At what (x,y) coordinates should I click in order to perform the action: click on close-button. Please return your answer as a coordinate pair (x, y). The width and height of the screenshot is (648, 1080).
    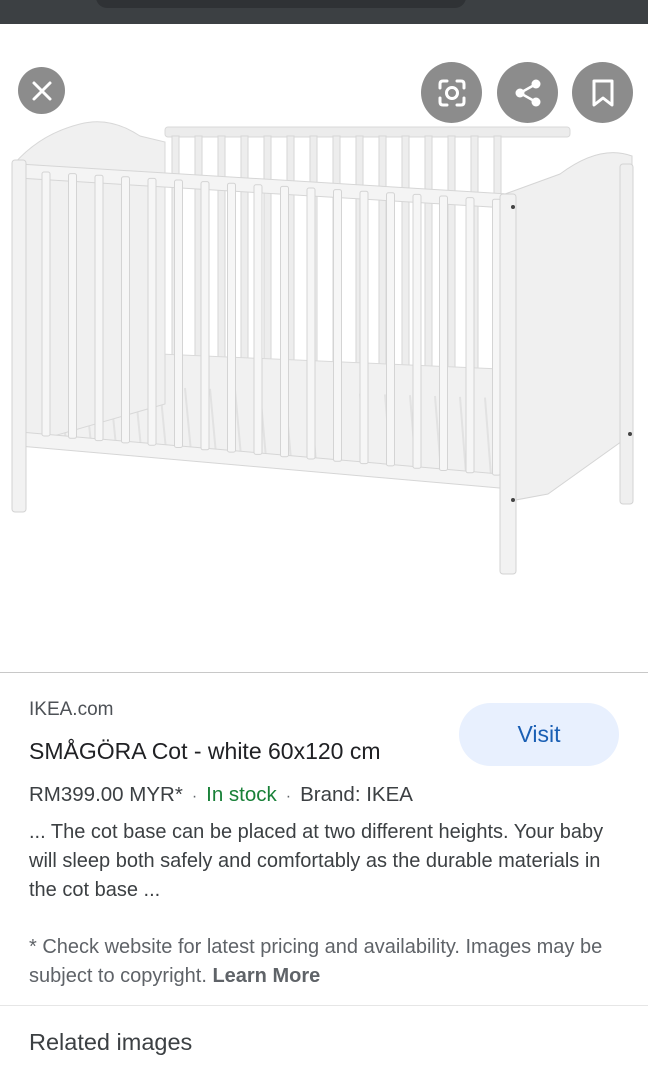
    Looking at the image, I should click on (41, 90).